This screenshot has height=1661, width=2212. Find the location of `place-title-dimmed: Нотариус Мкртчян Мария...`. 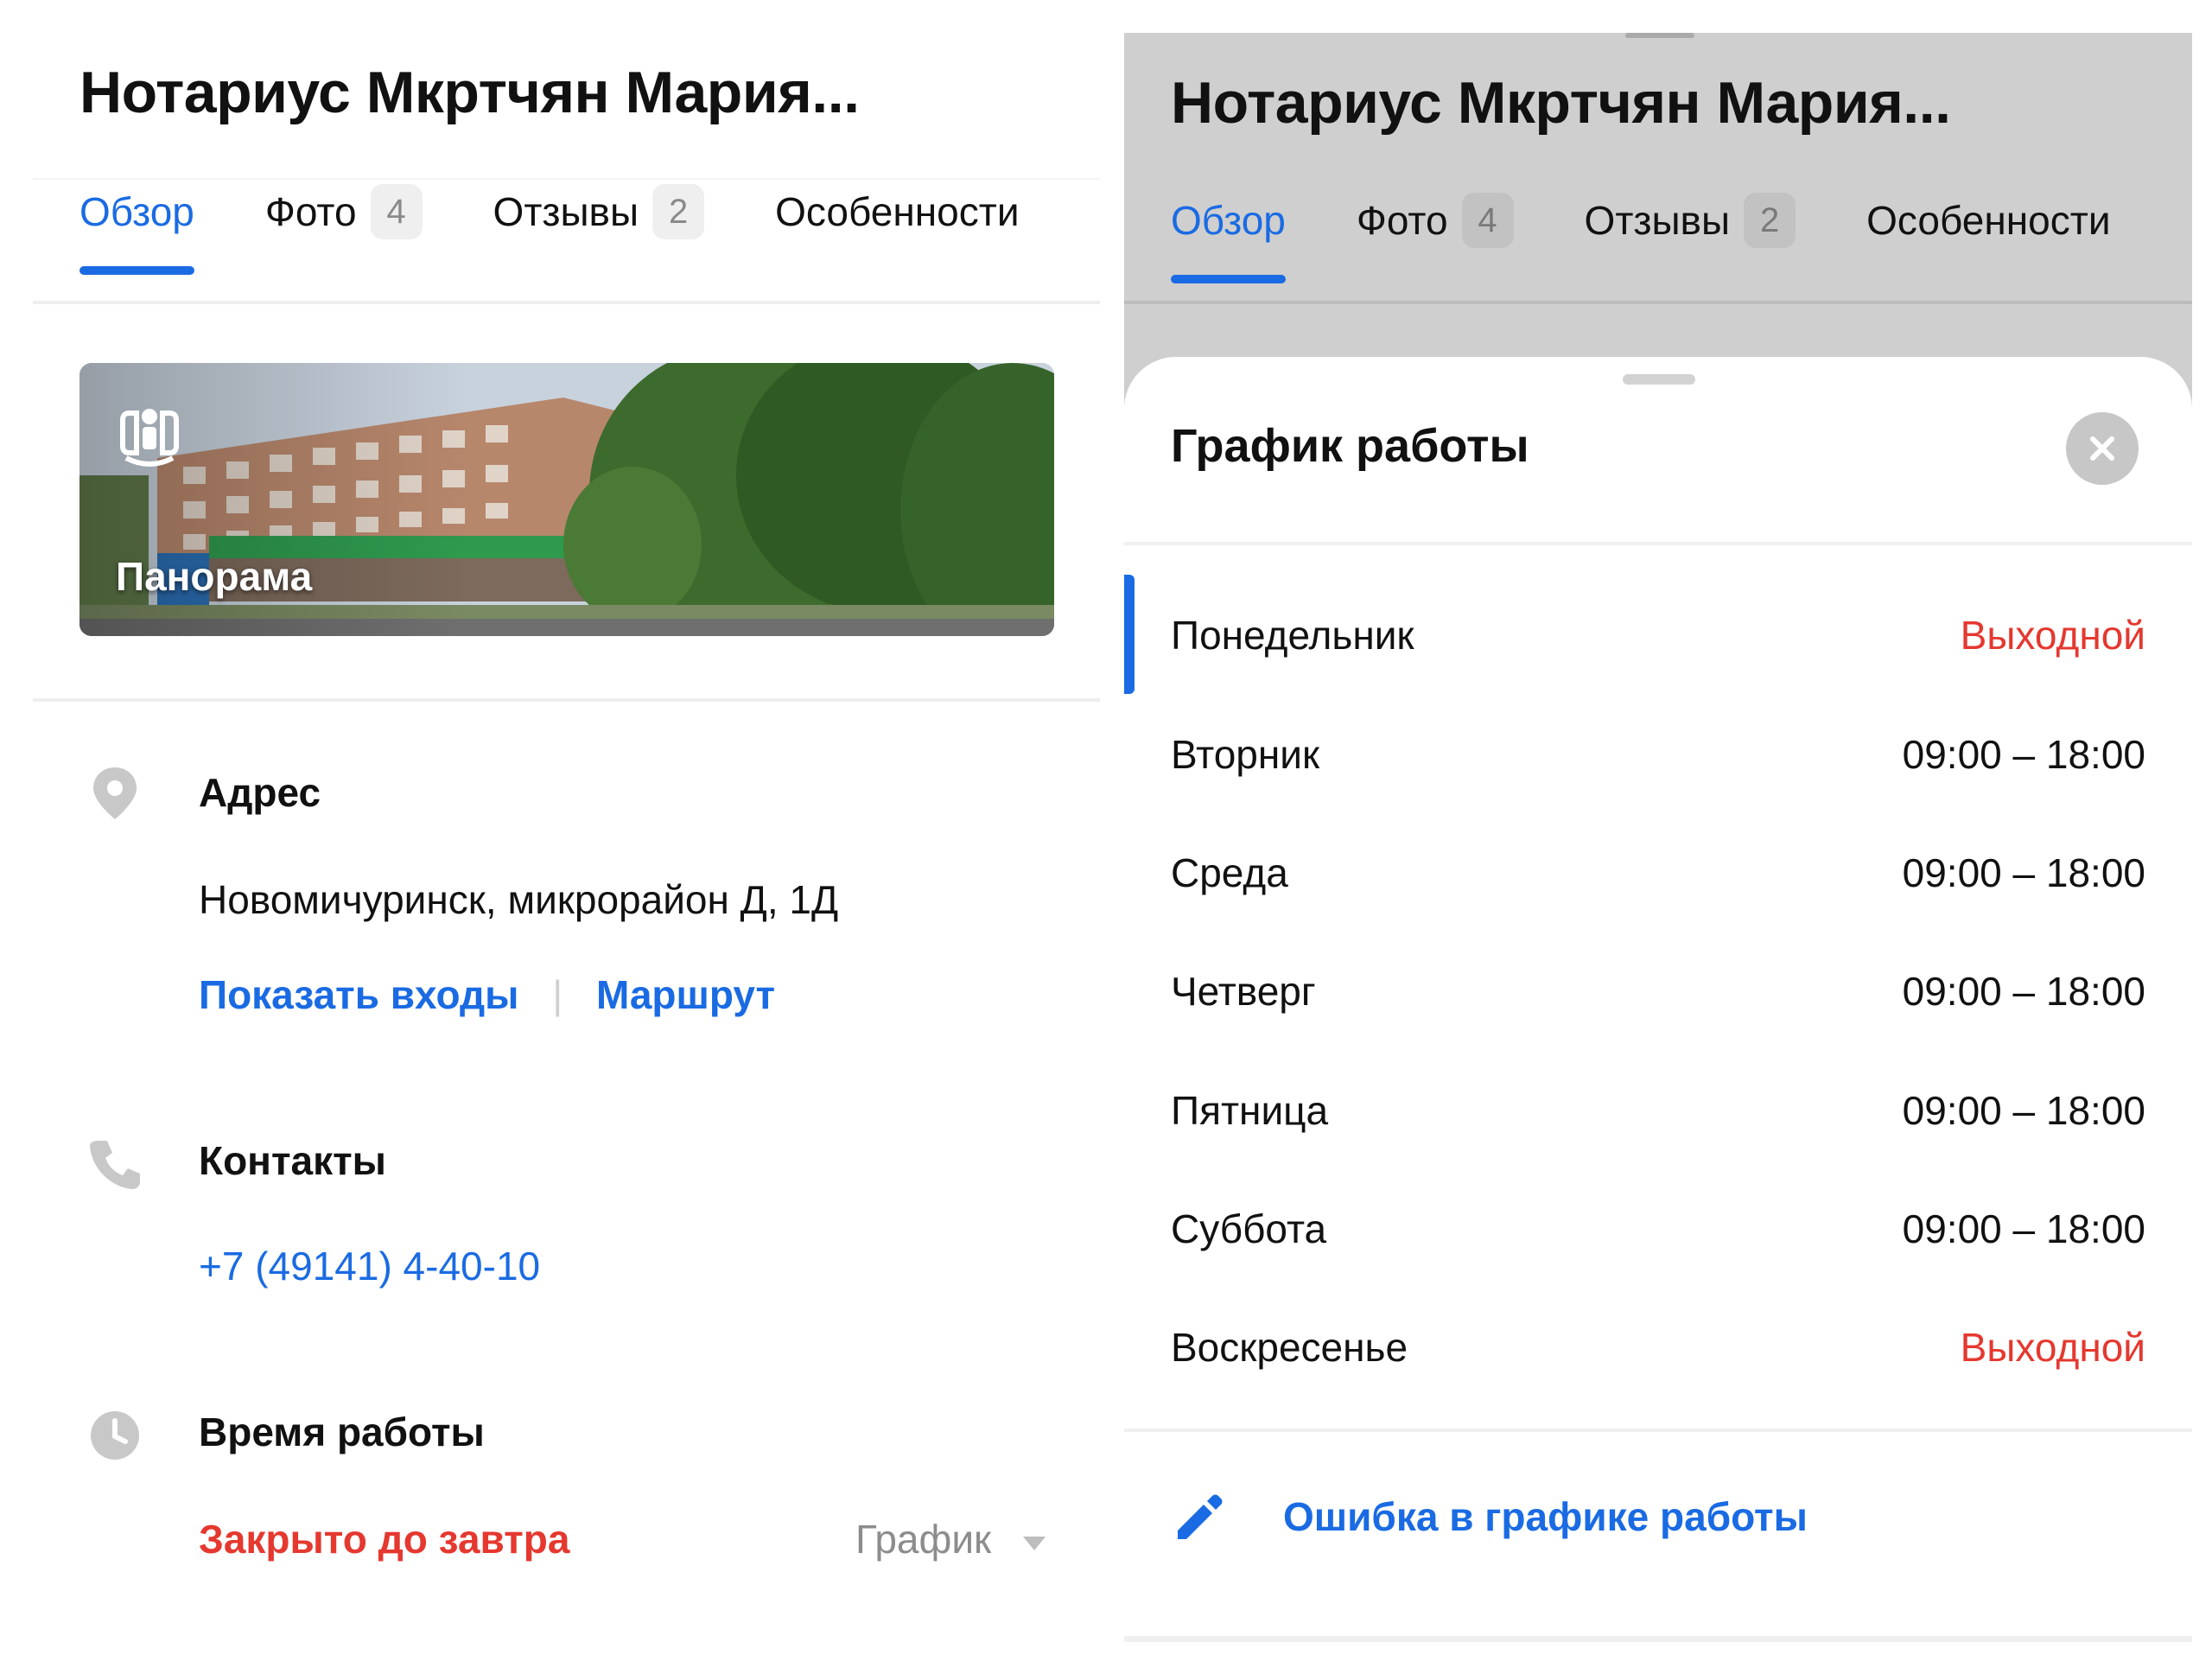

place-title-dimmed: Нотариус Мкртчян Мария... is located at coordinates (1561, 103).